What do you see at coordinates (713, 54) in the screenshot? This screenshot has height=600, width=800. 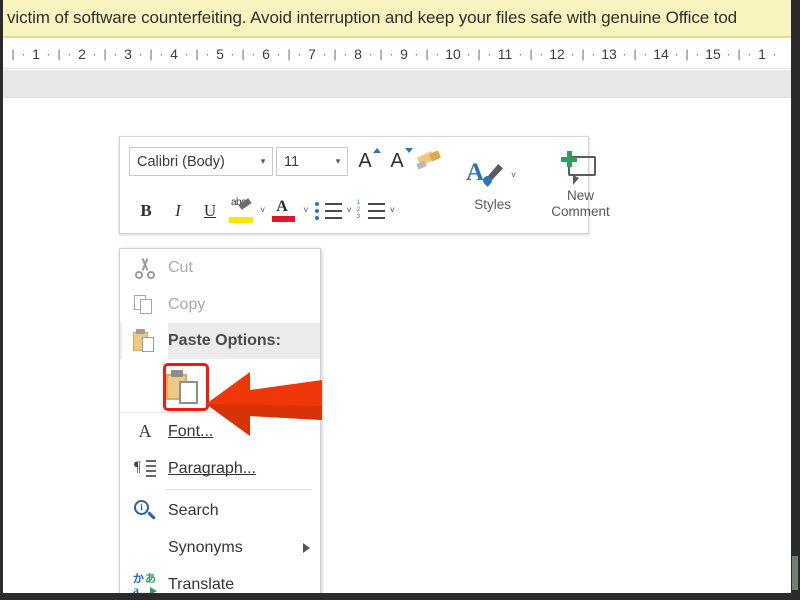 I see `ruler-number: 15` at bounding box center [713, 54].